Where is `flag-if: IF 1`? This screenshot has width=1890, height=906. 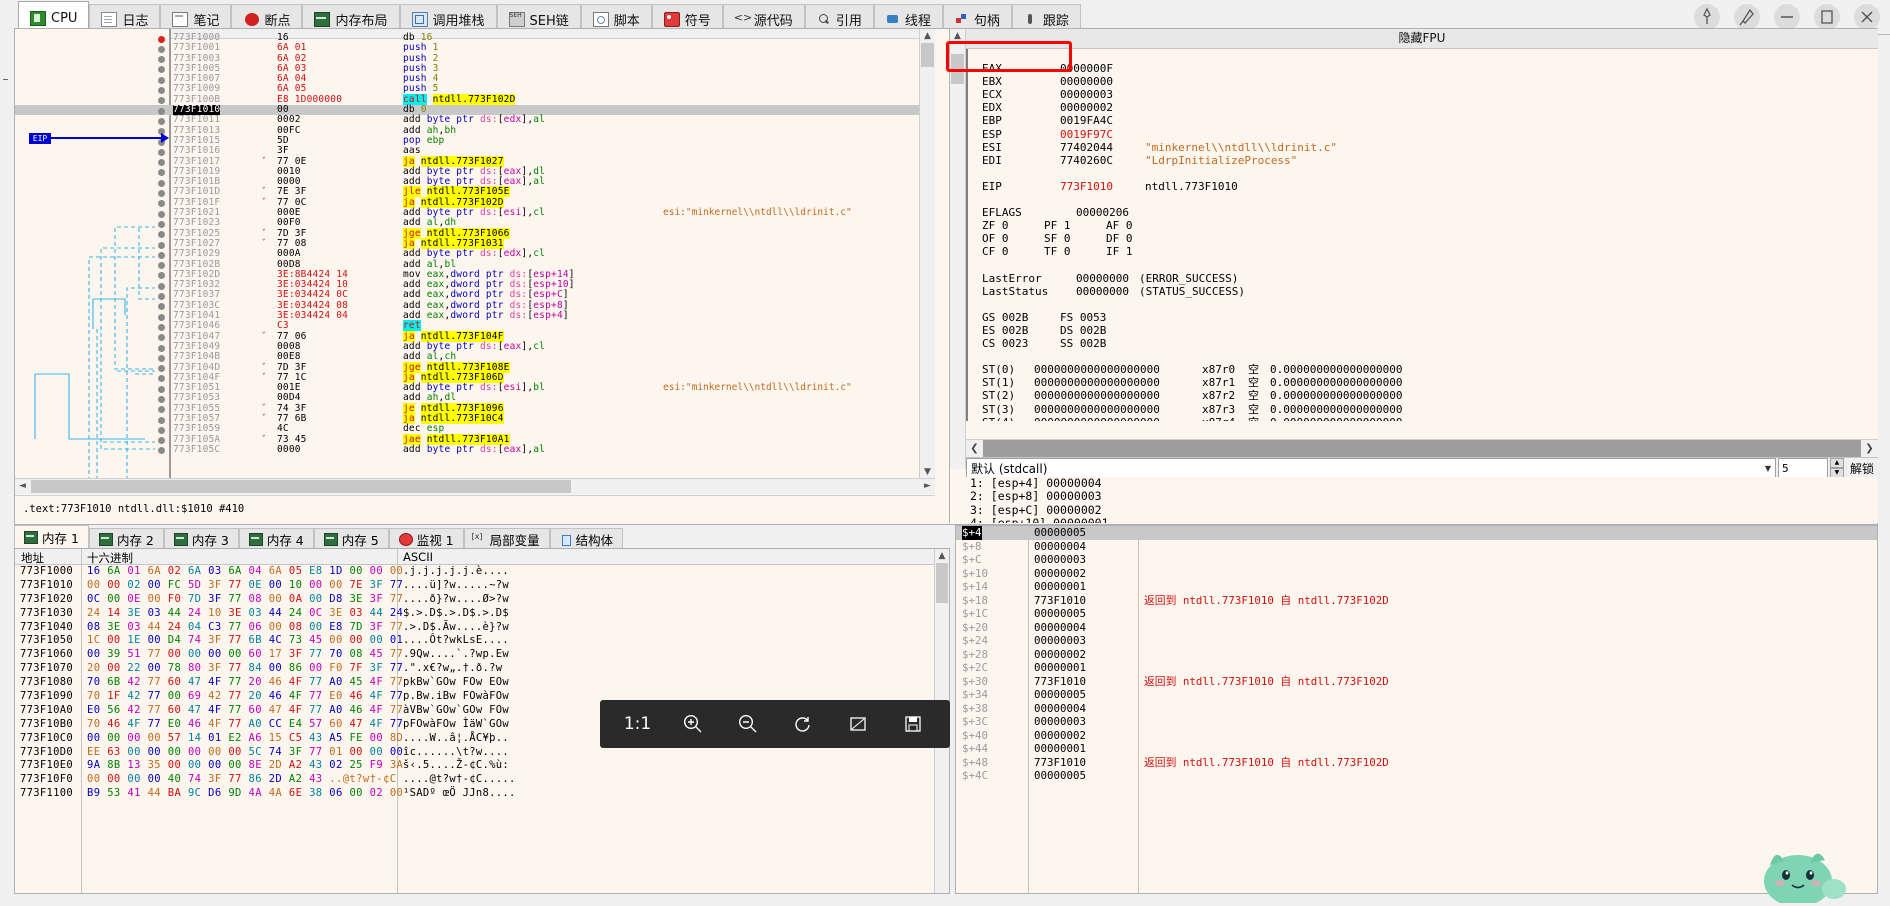 flag-if: IF 1 is located at coordinates (1137, 251).